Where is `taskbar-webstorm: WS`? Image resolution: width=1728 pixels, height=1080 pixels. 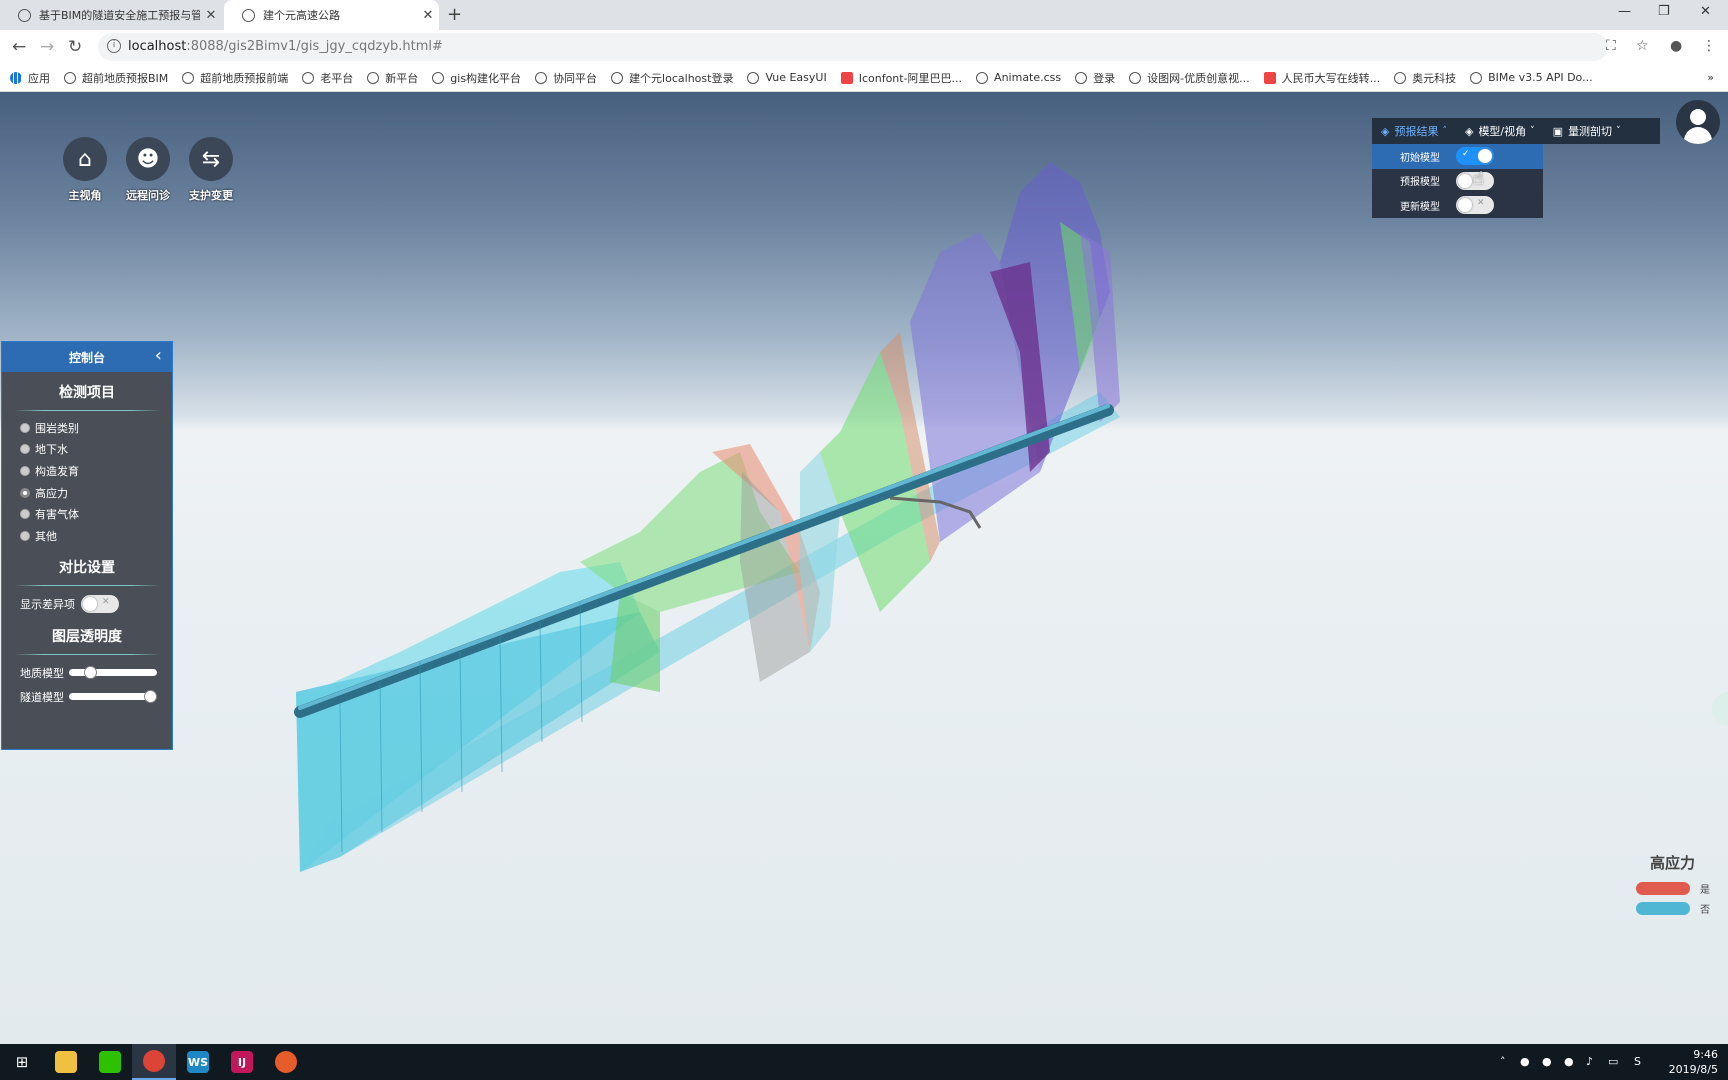 taskbar-webstorm: WS is located at coordinates (198, 1062).